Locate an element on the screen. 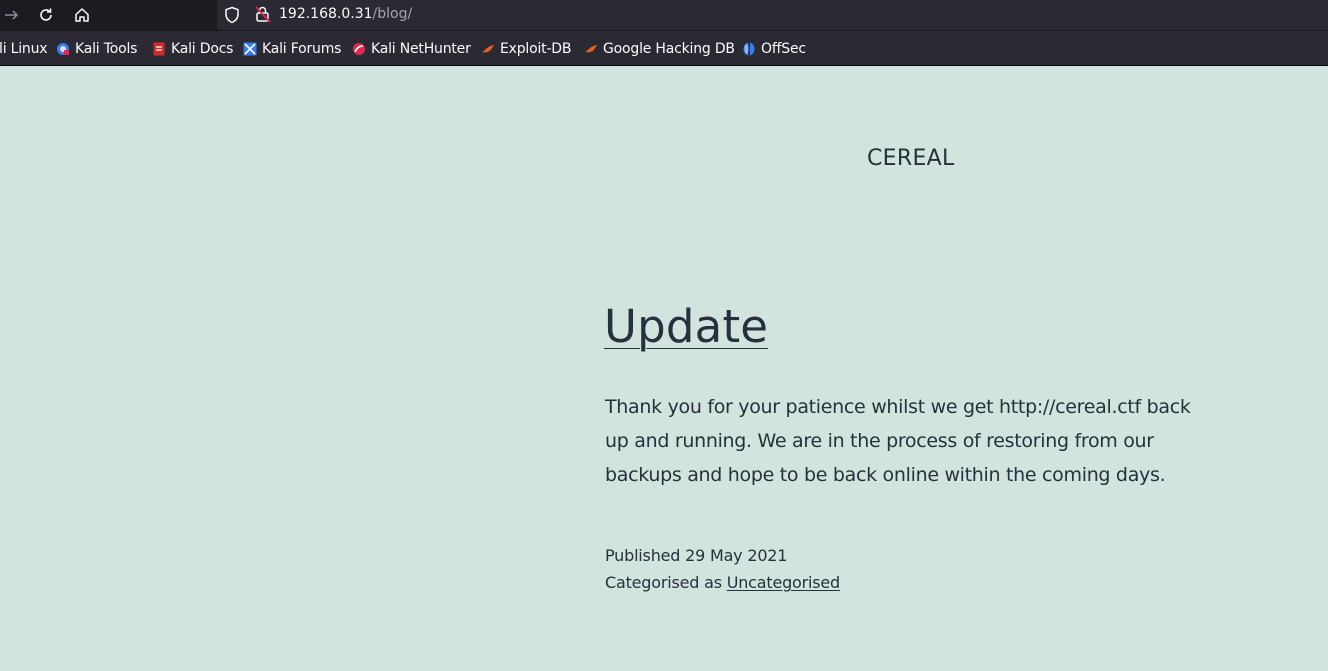 Image resolution: width=1328 pixels, height=671 pixels. kali-forums-icon is located at coordinates (250, 49).